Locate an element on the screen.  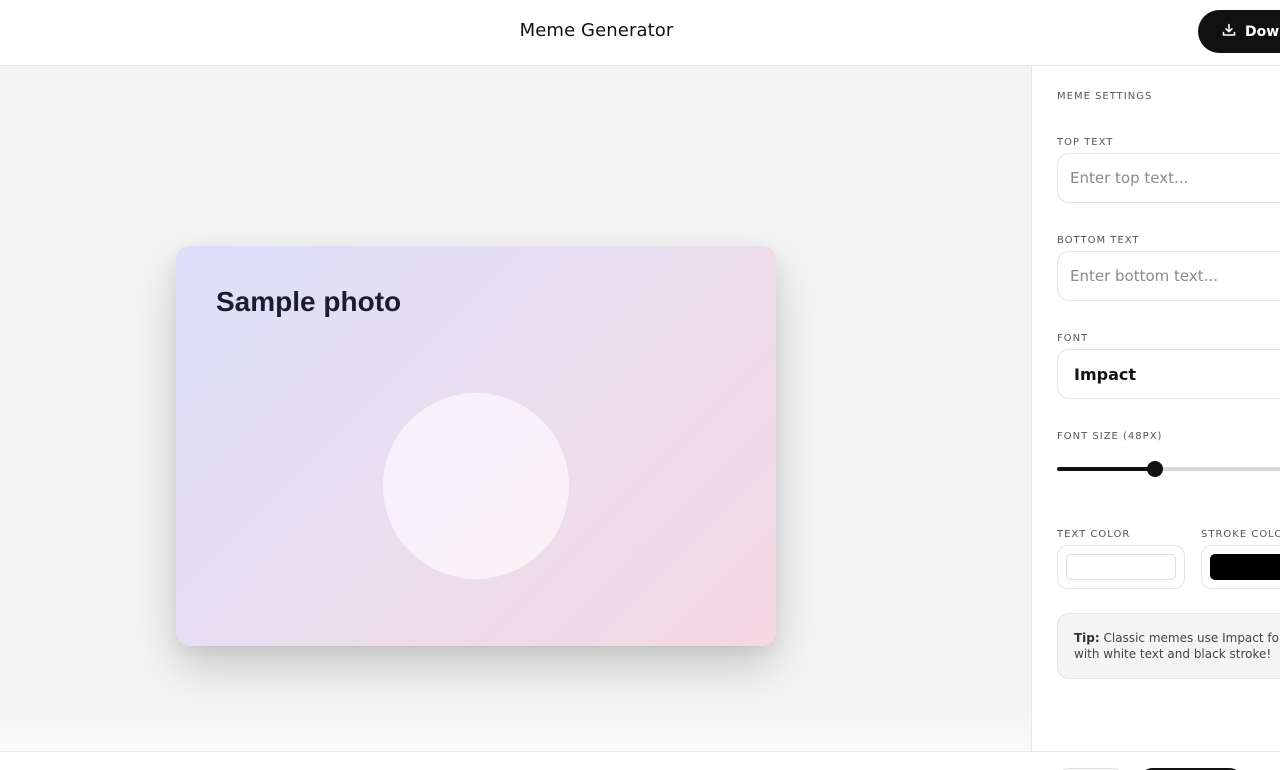
font-select: Impact is located at coordinates (1168, 374).